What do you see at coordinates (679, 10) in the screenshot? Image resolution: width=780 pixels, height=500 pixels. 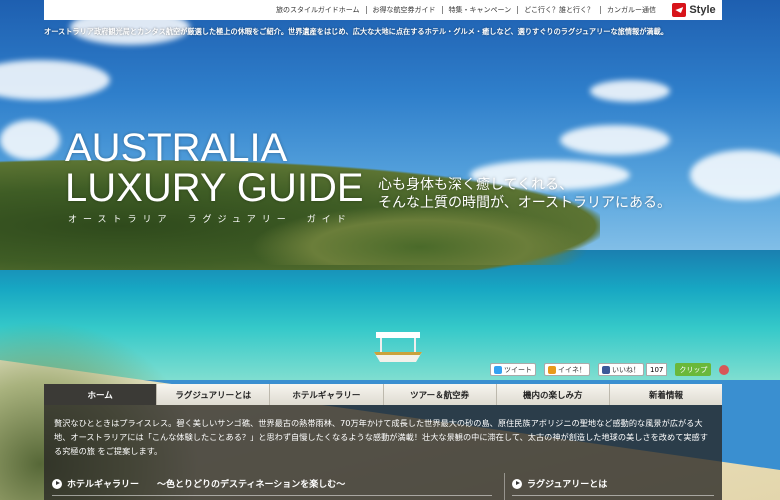 I see `kangaroo-logo-icon` at bounding box center [679, 10].